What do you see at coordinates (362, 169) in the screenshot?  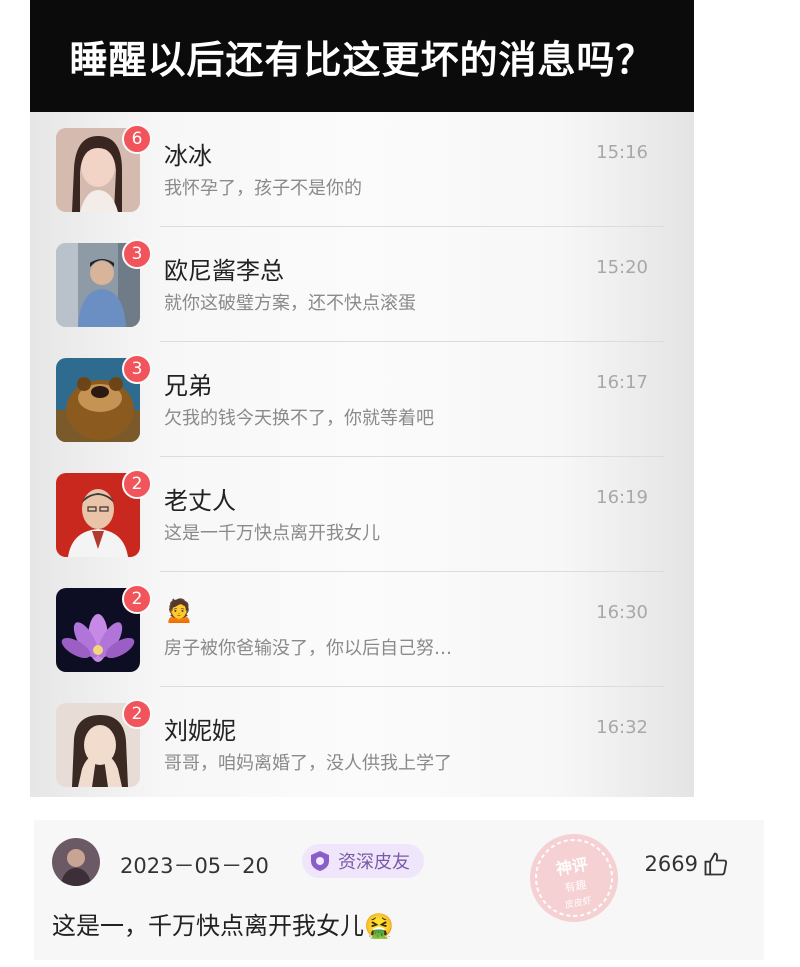 I see `chat-row: 6 冰冰 我怀孕了，孩子不是你的 15:16` at bounding box center [362, 169].